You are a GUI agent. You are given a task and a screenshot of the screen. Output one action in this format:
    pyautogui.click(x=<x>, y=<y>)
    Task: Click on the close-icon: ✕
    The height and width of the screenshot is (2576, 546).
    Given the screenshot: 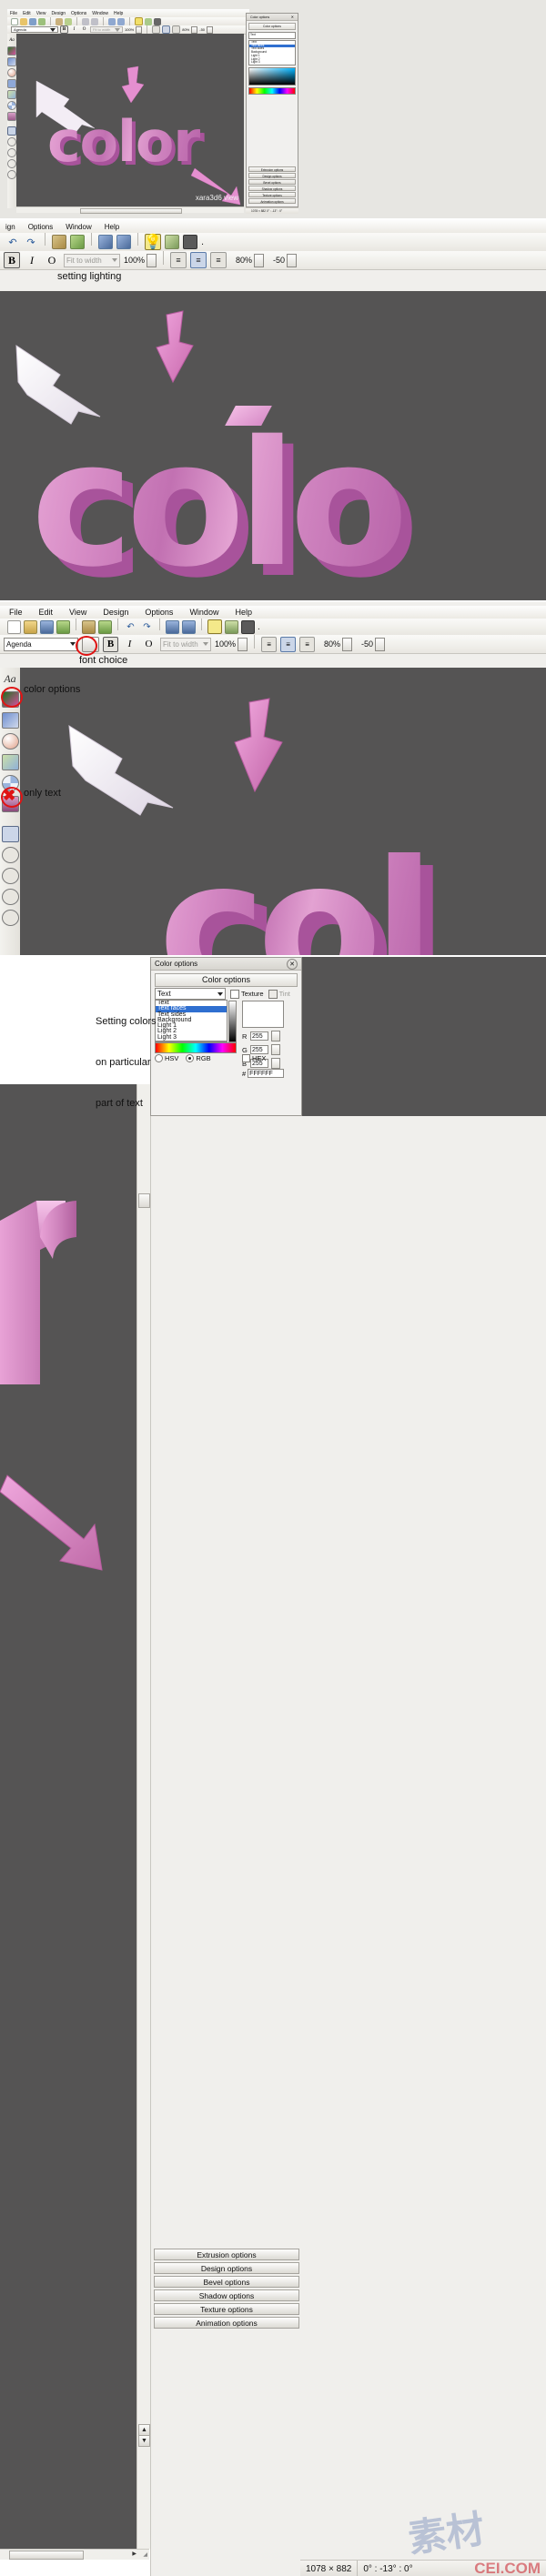 What is the action you would take?
    pyautogui.click(x=292, y=17)
    